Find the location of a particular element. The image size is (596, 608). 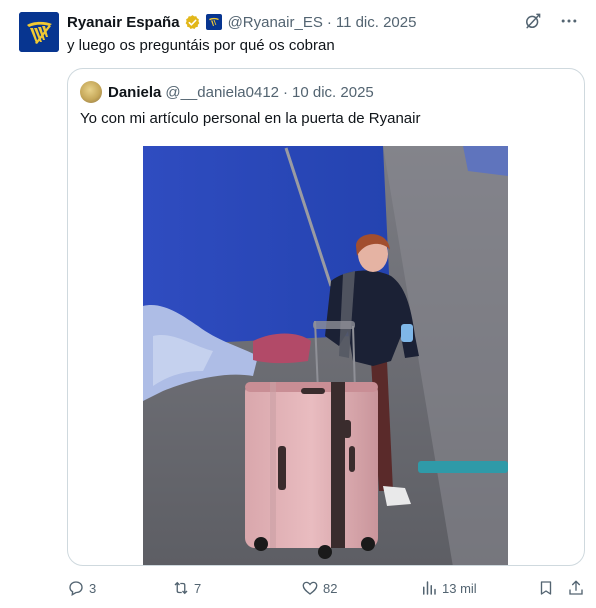

repost-button: 7 is located at coordinates (186, 588).